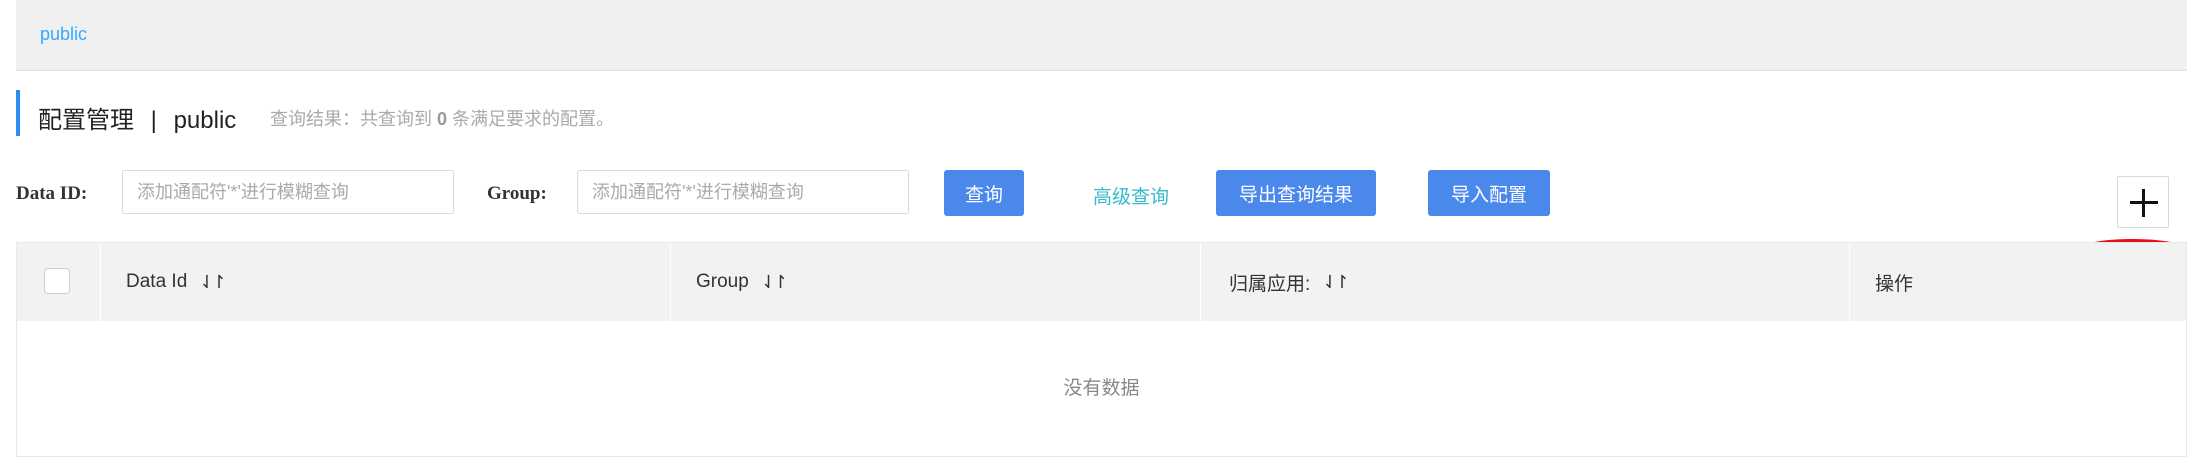  What do you see at coordinates (517, 193) in the screenshot?
I see `group-label: Group:` at bounding box center [517, 193].